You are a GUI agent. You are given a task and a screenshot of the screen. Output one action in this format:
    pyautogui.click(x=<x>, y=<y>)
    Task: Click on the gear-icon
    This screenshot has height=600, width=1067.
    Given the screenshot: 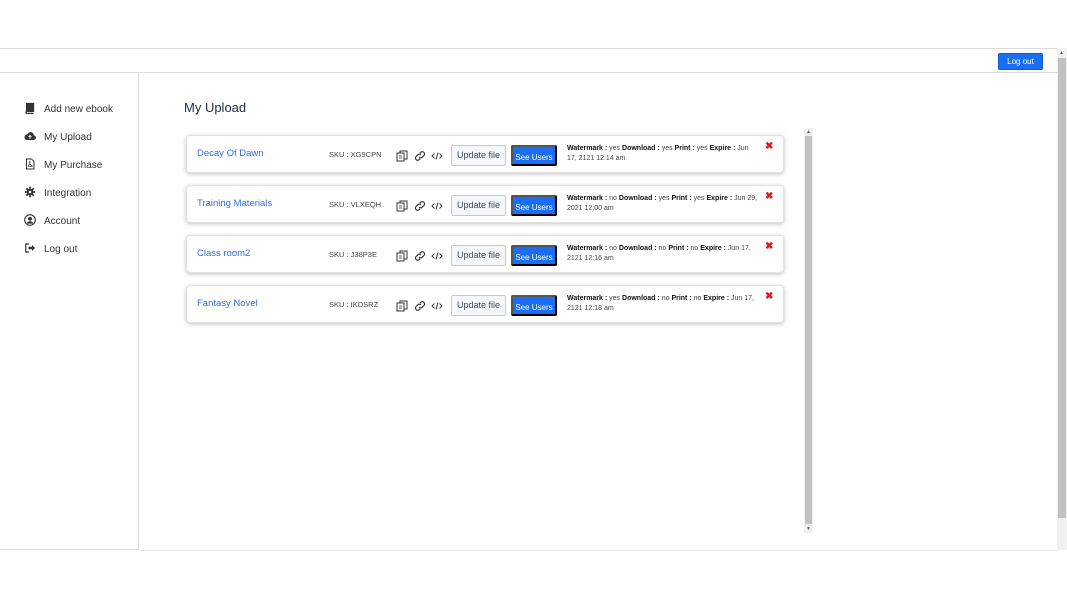 What is the action you would take?
    pyautogui.click(x=30, y=193)
    